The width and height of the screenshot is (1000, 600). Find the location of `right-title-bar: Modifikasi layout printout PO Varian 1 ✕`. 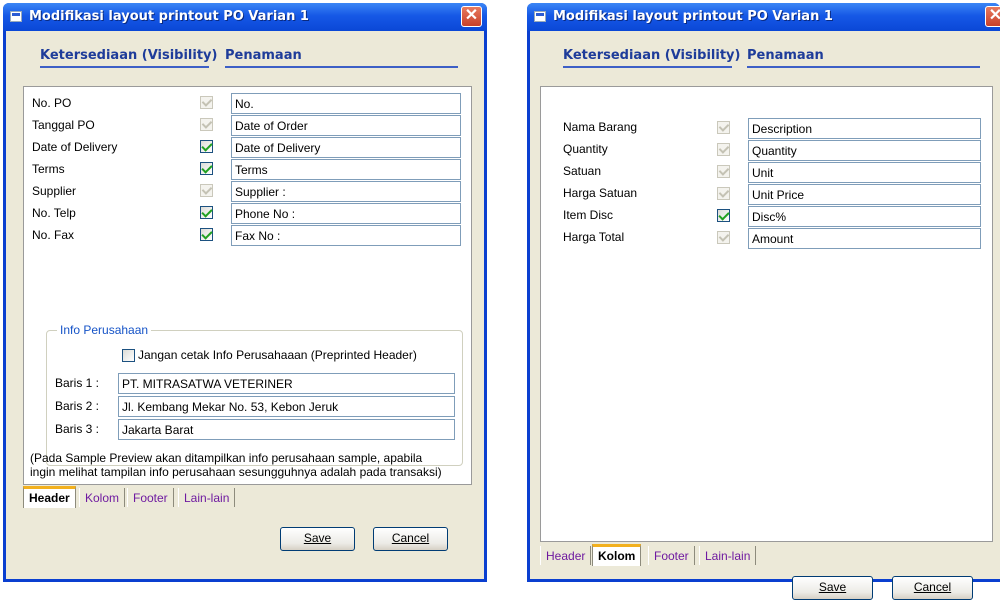

right-title-bar: Modifikasi layout printout PO Varian 1 ✕ is located at coordinates (763, 17).